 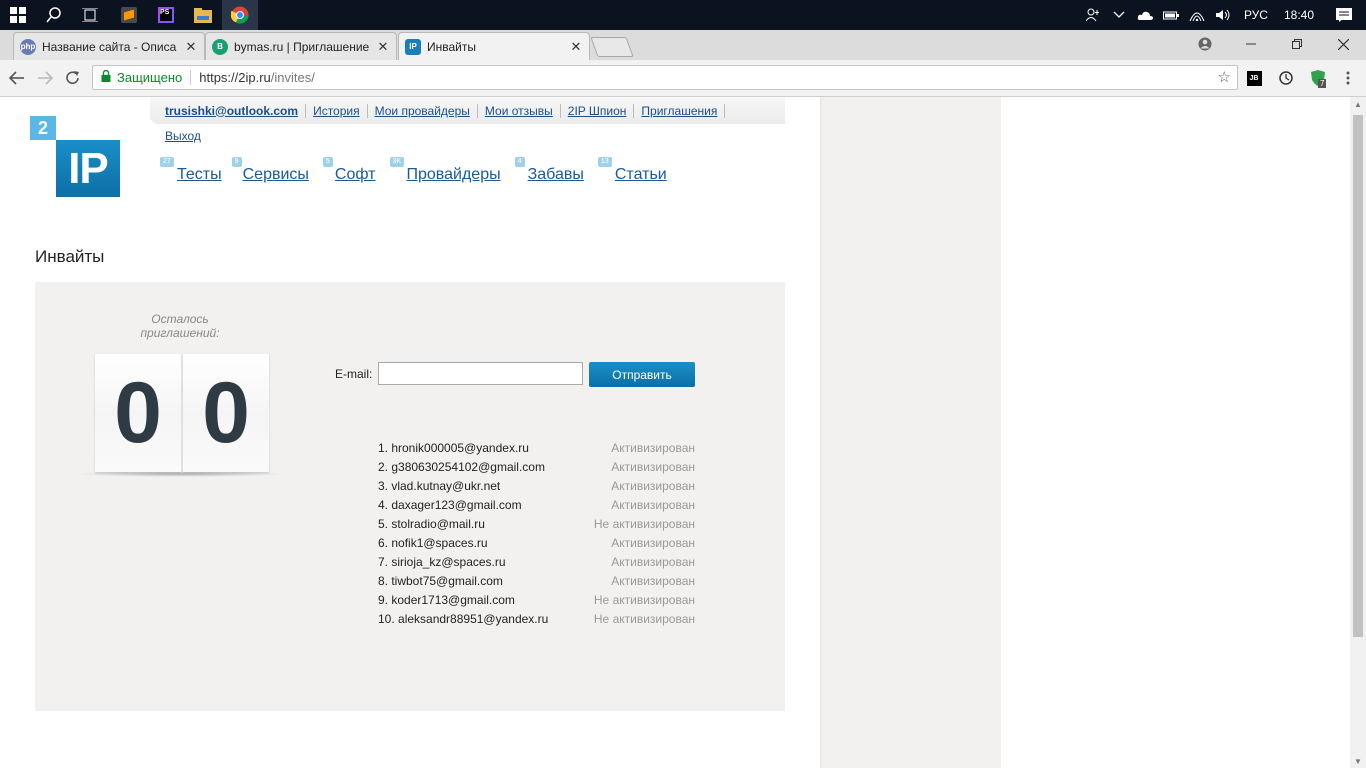 What do you see at coordinates (337, 110) in the screenshot?
I see `history-link: История` at bounding box center [337, 110].